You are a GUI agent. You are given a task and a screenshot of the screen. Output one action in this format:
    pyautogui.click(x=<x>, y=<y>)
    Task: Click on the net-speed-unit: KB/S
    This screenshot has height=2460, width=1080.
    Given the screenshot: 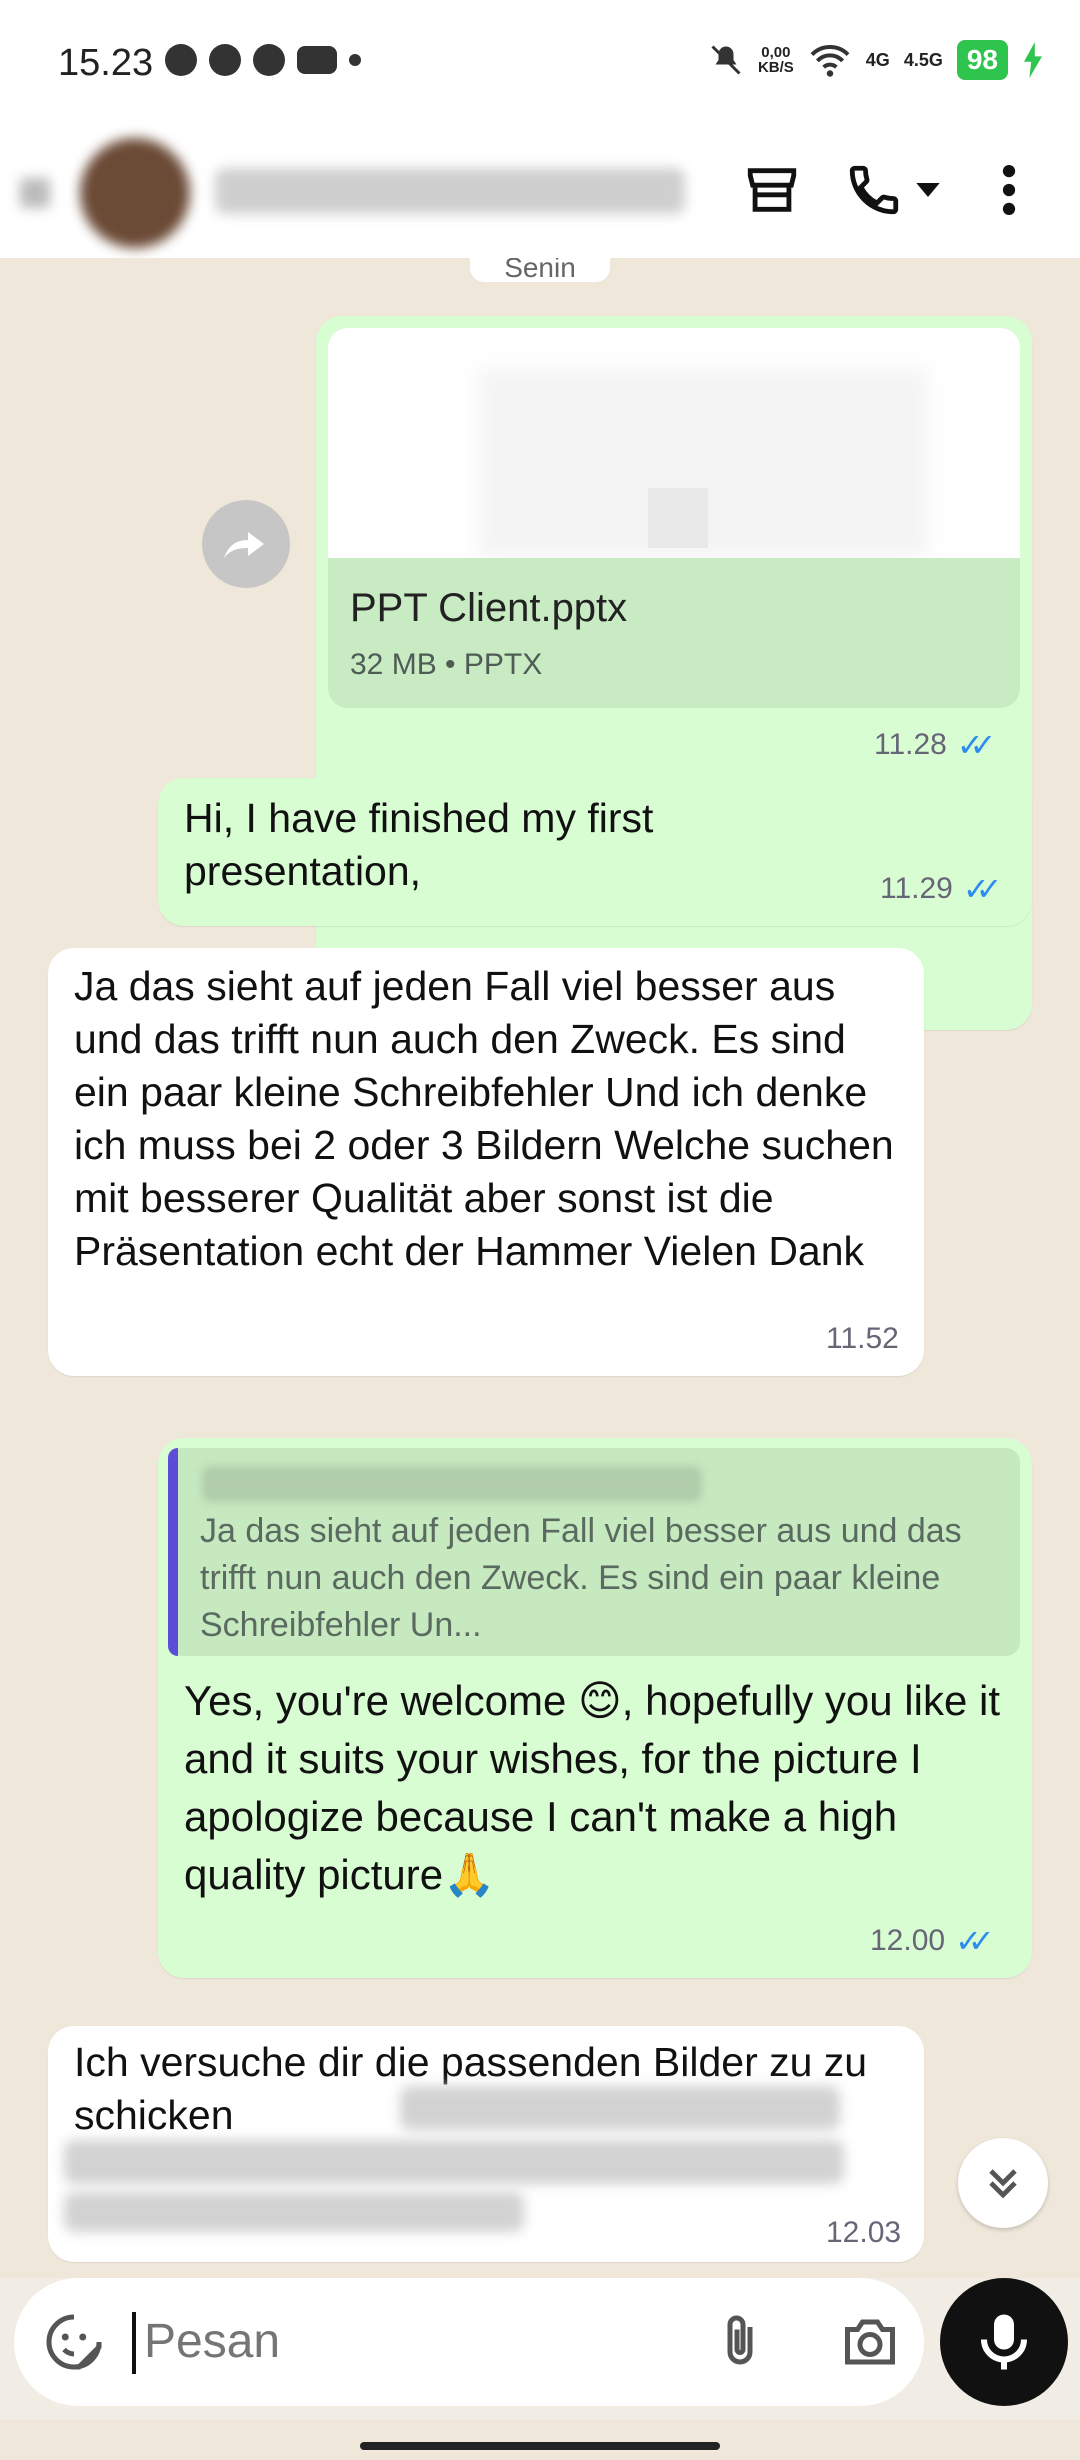 What is the action you would take?
    pyautogui.click(x=775, y=67)
    